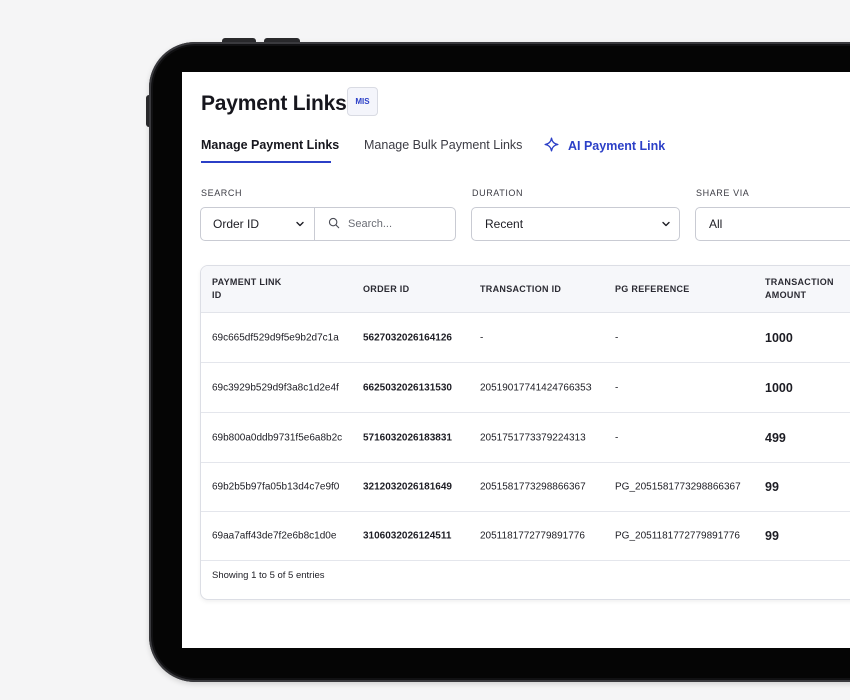 This screenshot has height=700, width=850. I want to click on active-tab-indicator, so click(266, 162).